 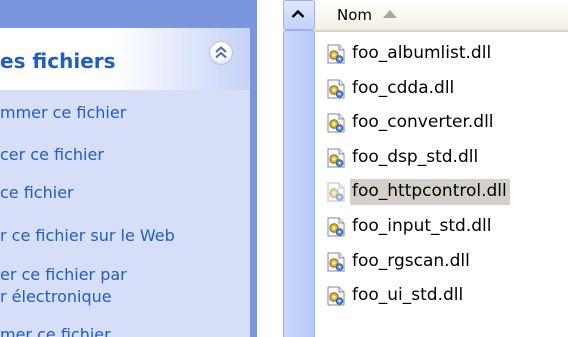 I want to click on vertical-scrollbar, so click(x=299, y=168).